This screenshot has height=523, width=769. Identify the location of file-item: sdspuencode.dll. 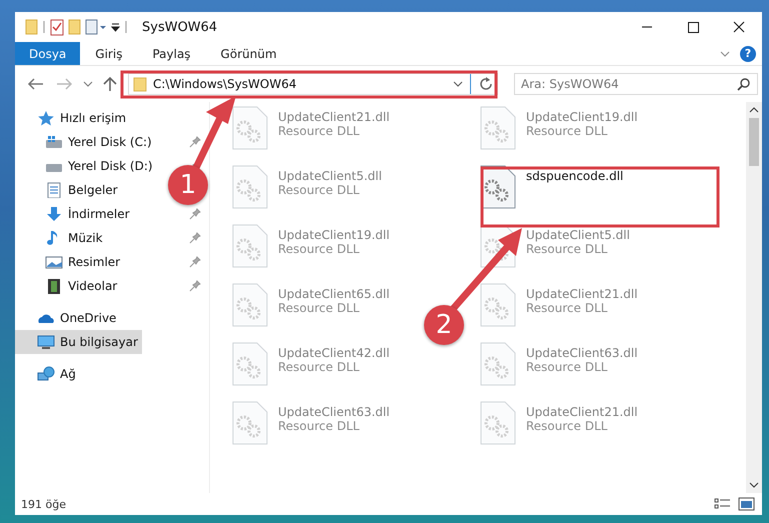
(552, 187).